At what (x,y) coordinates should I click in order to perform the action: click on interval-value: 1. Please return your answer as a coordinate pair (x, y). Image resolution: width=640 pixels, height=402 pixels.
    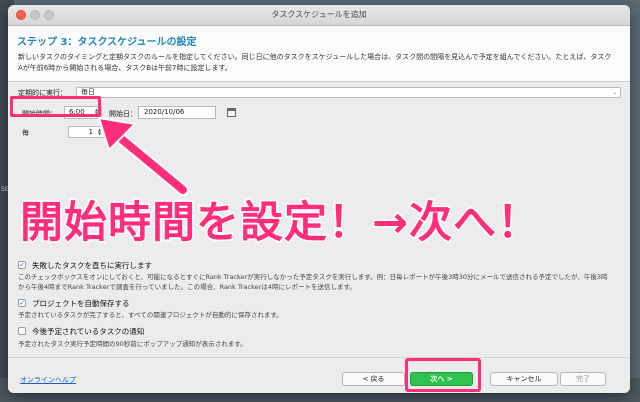
    Looking at the image, I should click on (90, 132).